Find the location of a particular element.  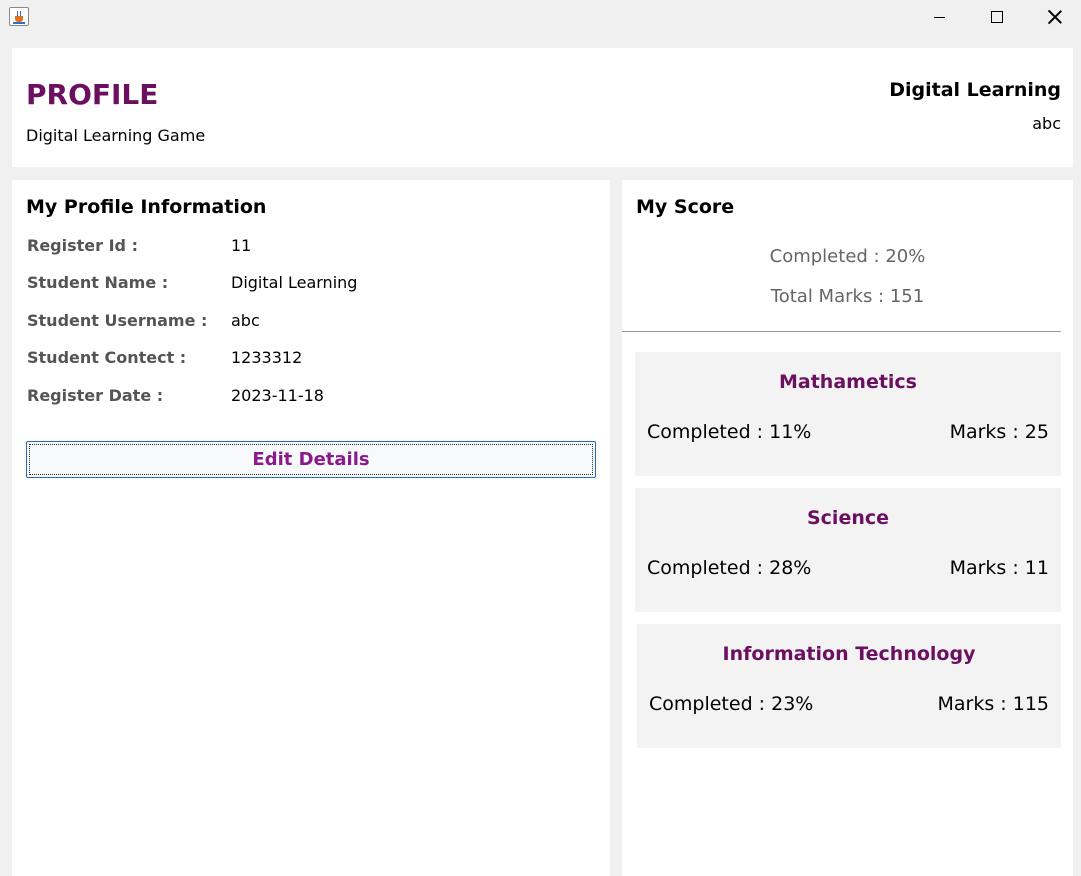

maximize-icon is located at coordinates (997, 17).